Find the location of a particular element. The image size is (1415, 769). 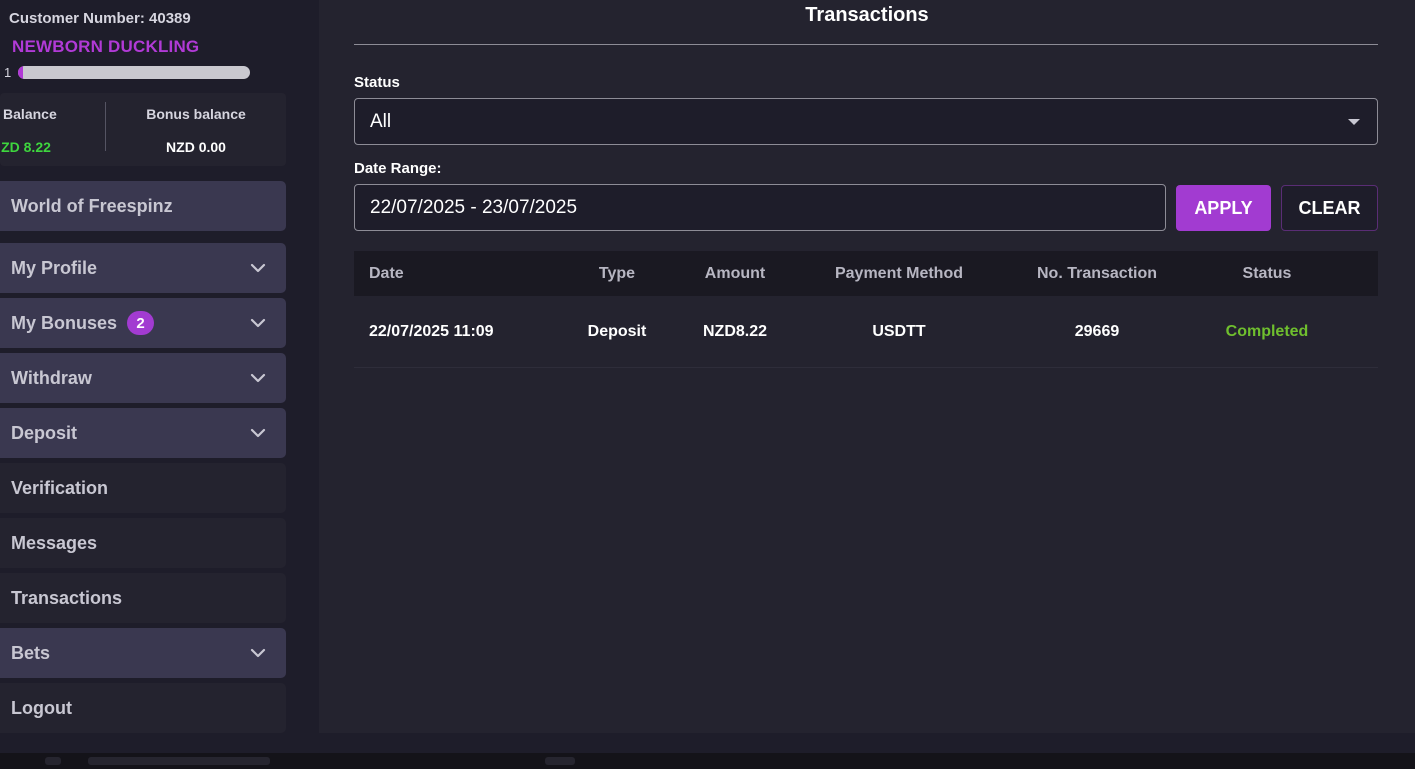

bonuses-count-badge: 2 is located at coordinates (141, 323).